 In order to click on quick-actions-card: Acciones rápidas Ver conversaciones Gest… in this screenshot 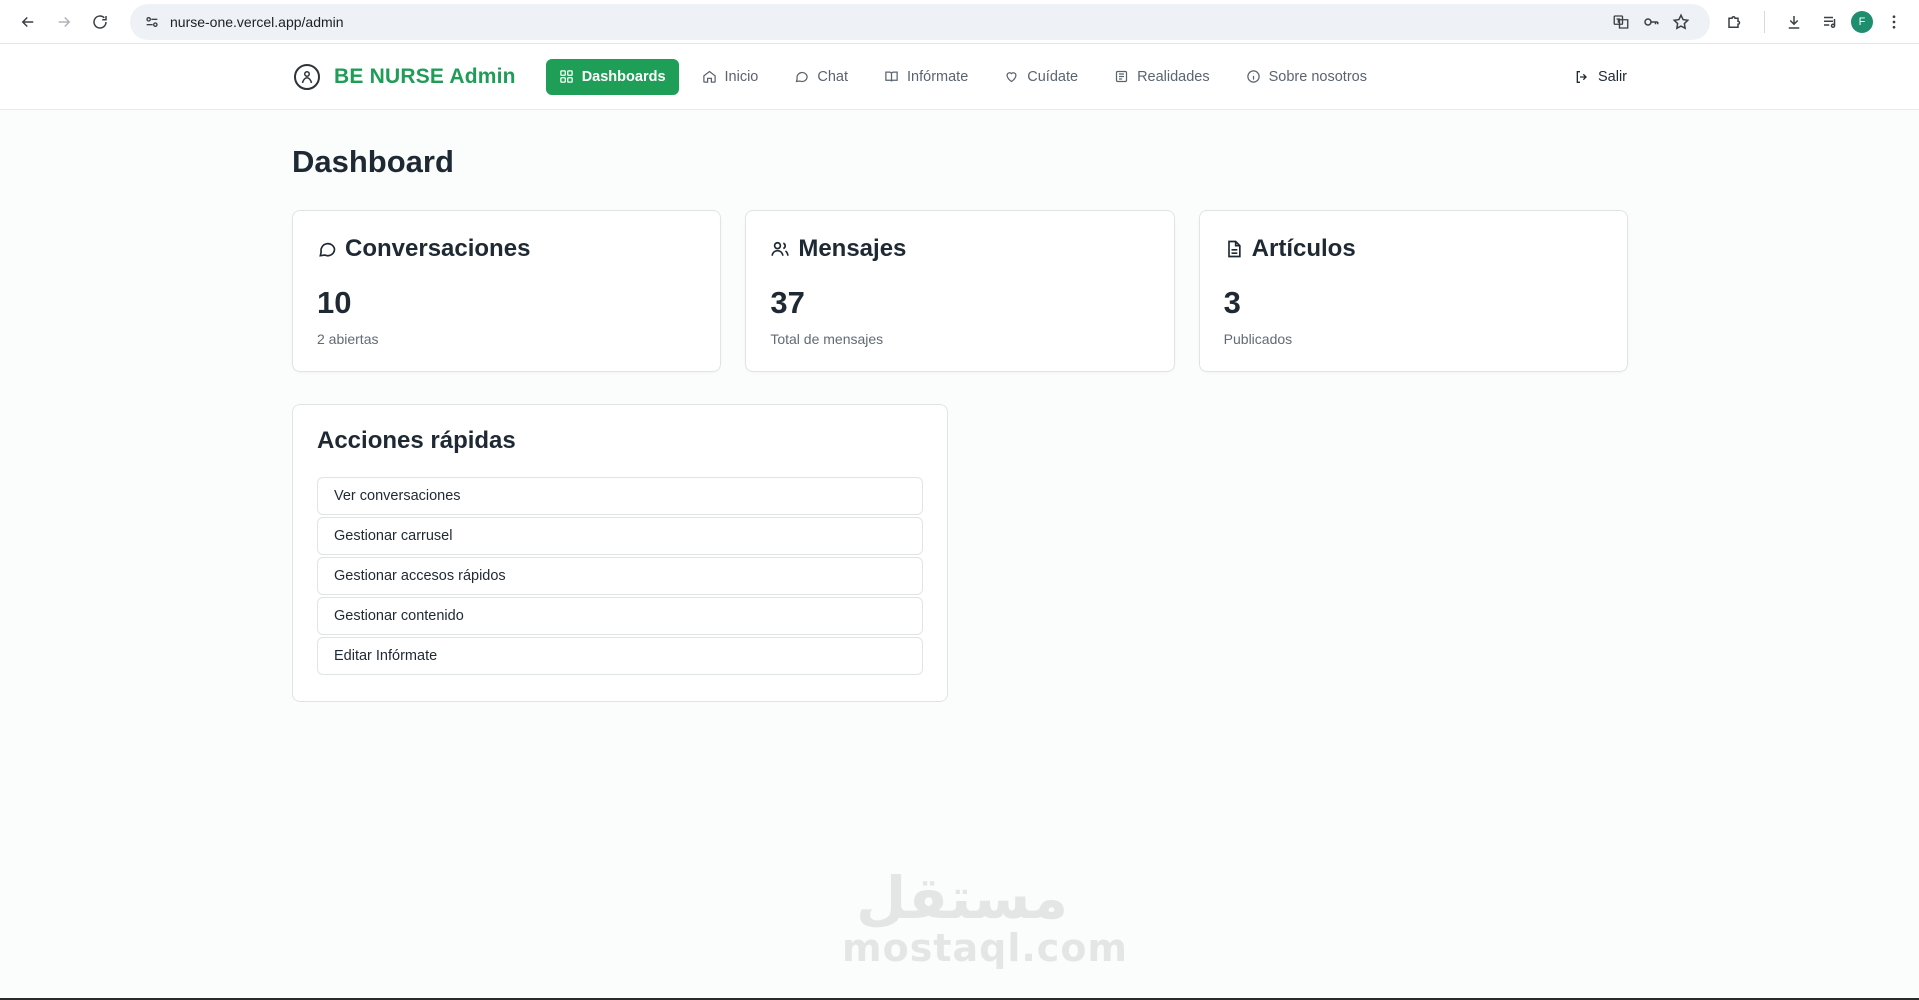, I will do `click(620, 553)`.